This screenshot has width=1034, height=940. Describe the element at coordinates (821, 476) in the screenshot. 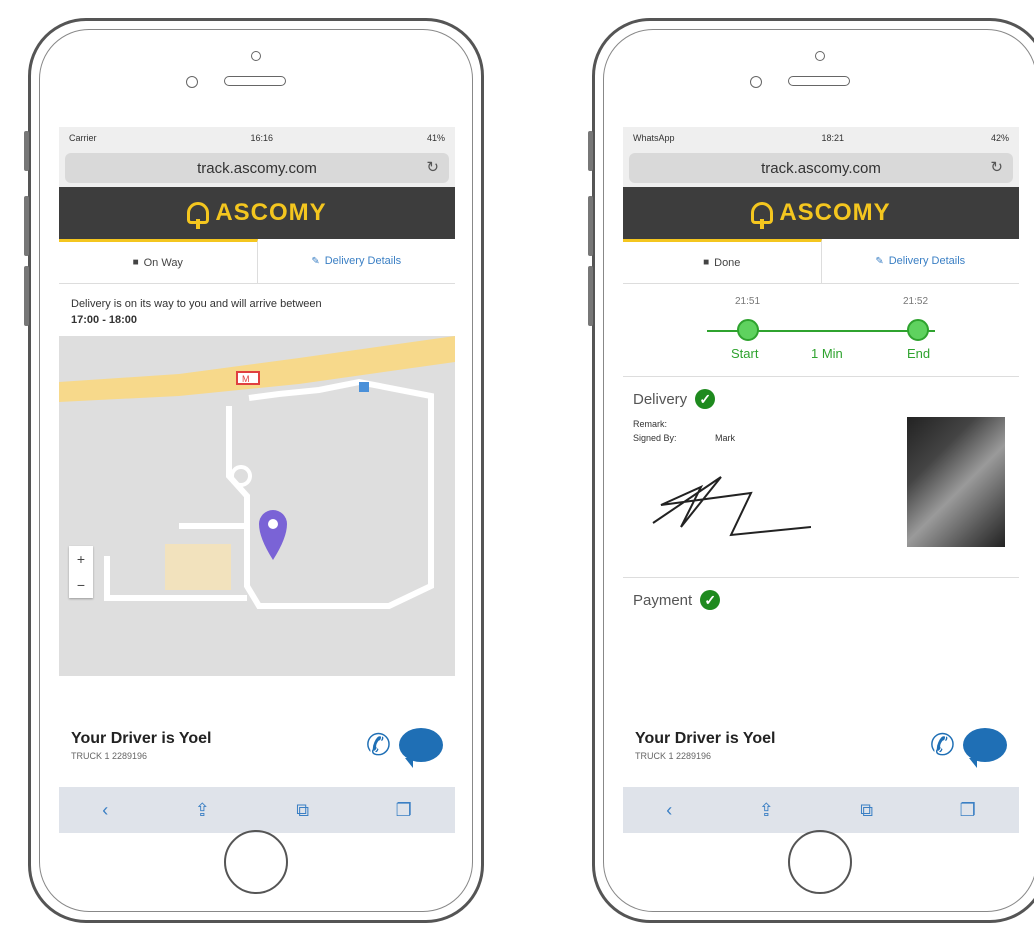

I see `delivery-section: Delivery ✓ Remark: Signed By: Mark` at that location.